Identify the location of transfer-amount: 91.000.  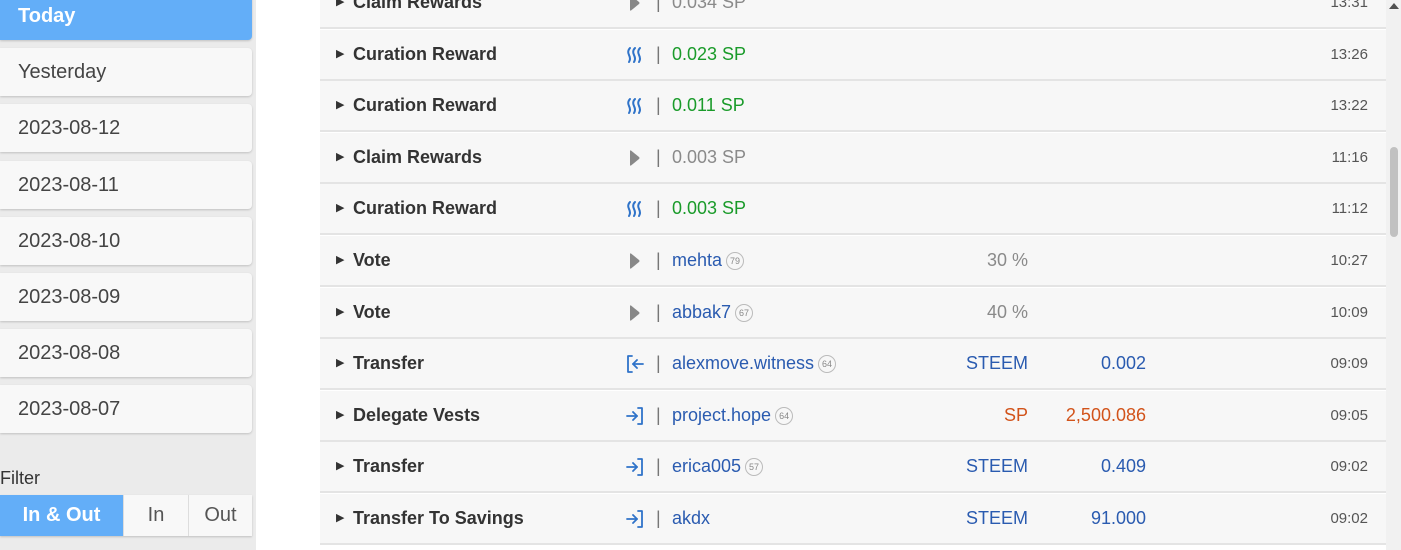
(1118, 518).